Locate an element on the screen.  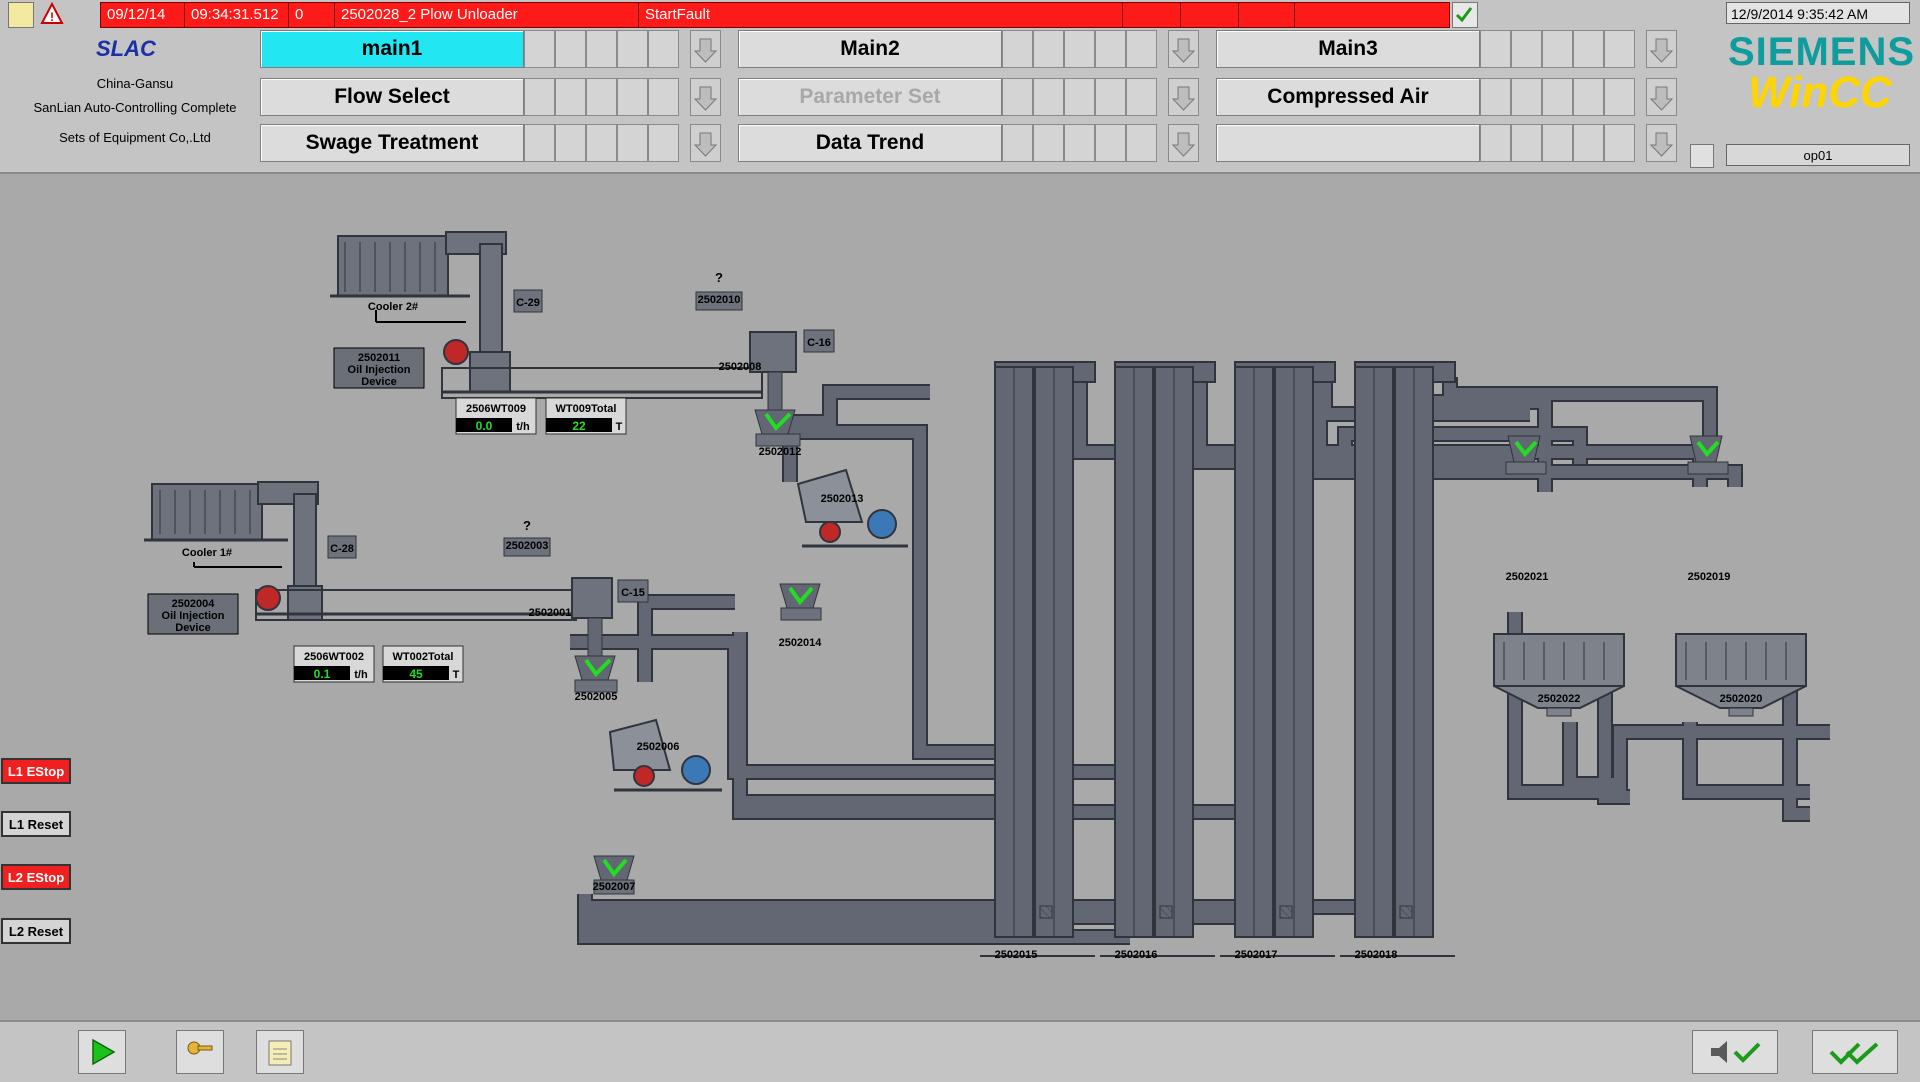
horn-acknowledge-button is located at coordinates (1735, 1052).